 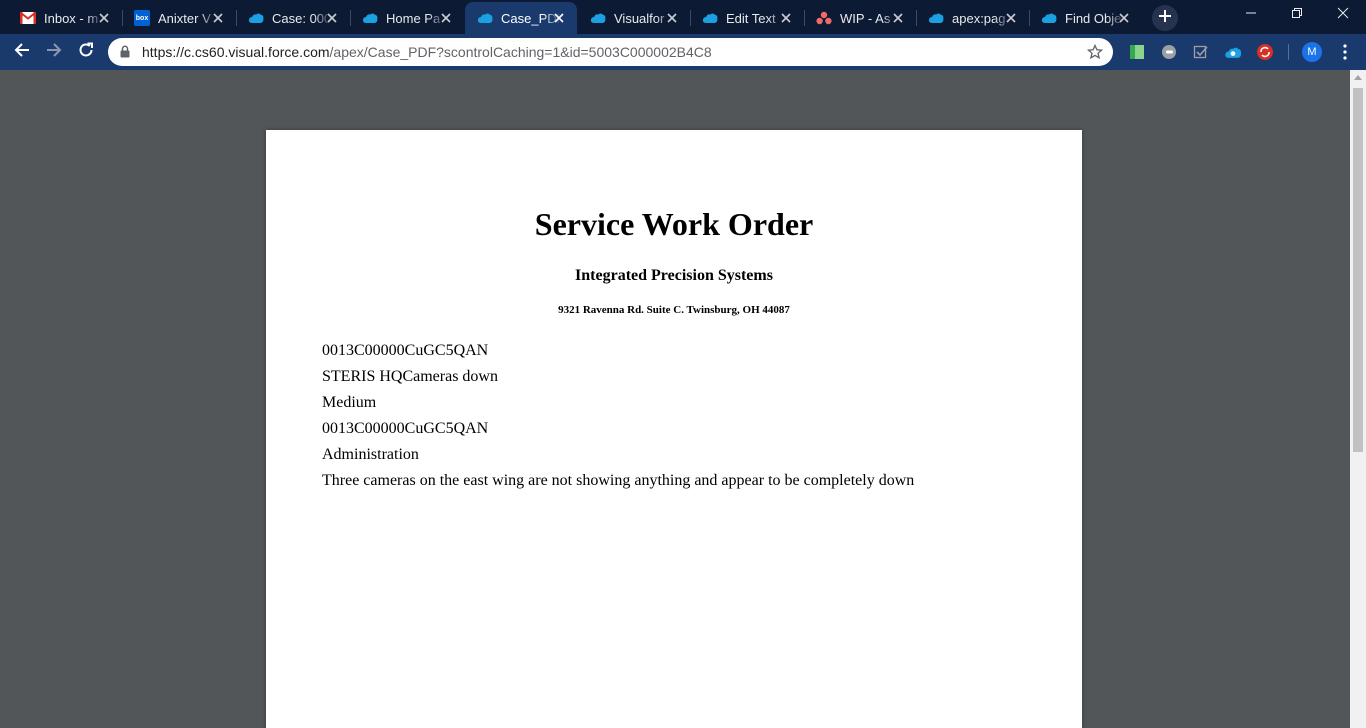 I want to click on minimize-icon, so click(x=1251, y=15).